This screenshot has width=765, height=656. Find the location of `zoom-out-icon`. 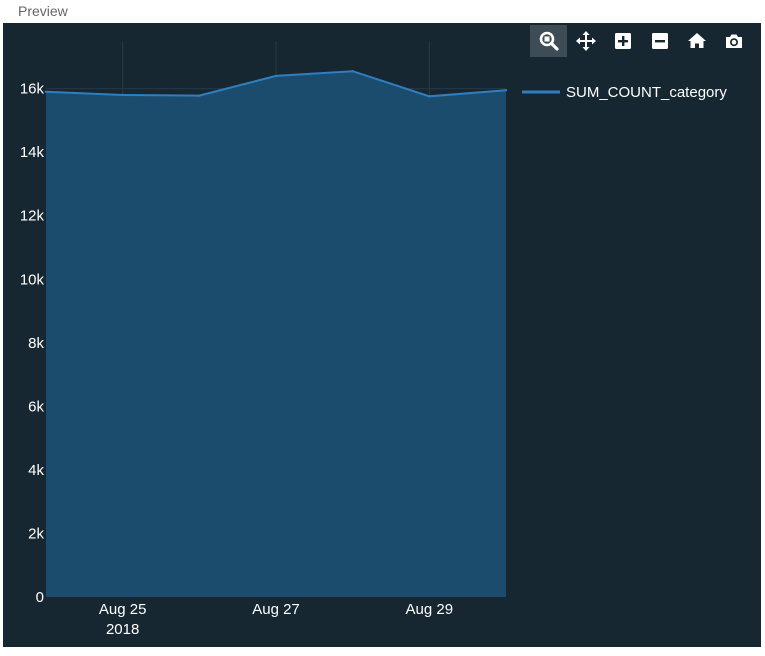

zoom-out-icon is located at coordinates (659, 41).